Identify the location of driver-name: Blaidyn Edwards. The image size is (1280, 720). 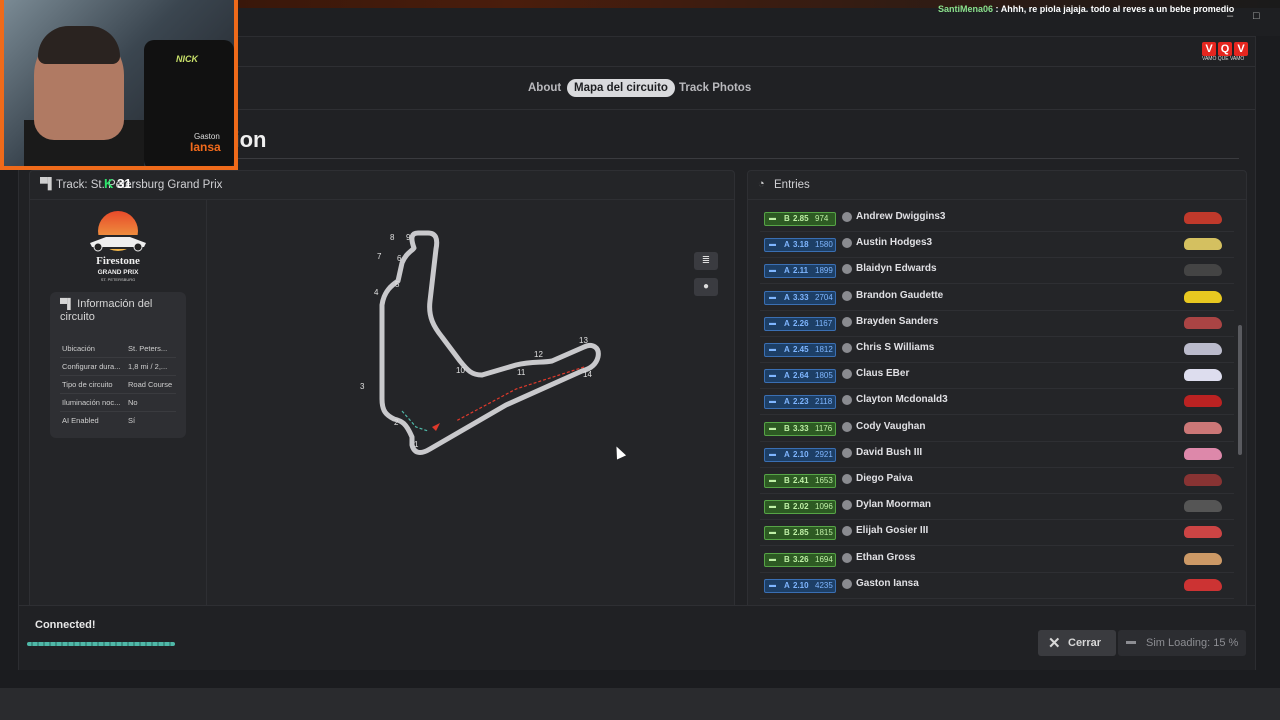
(896, 268).